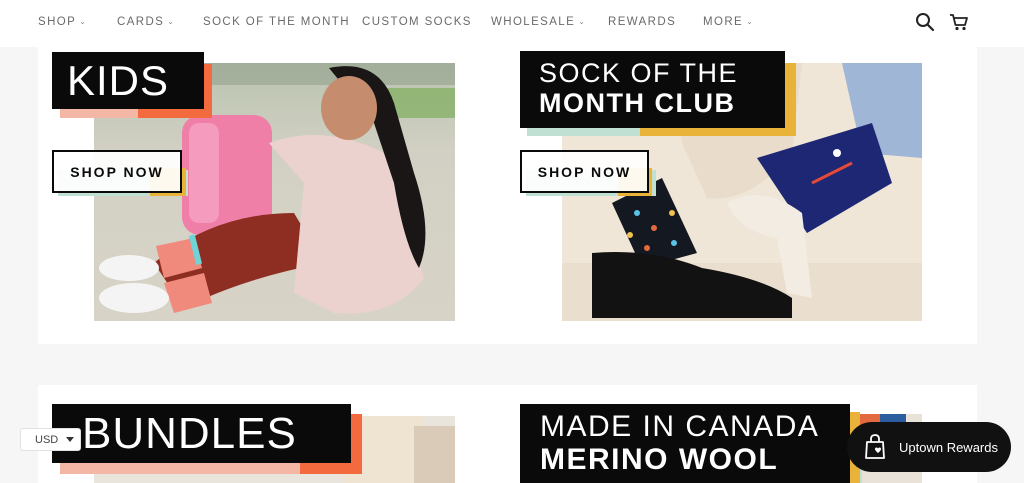  Describe the element at coordinates (57, 22) in the screenshot. I see `nav-label: SHOP` at that location.